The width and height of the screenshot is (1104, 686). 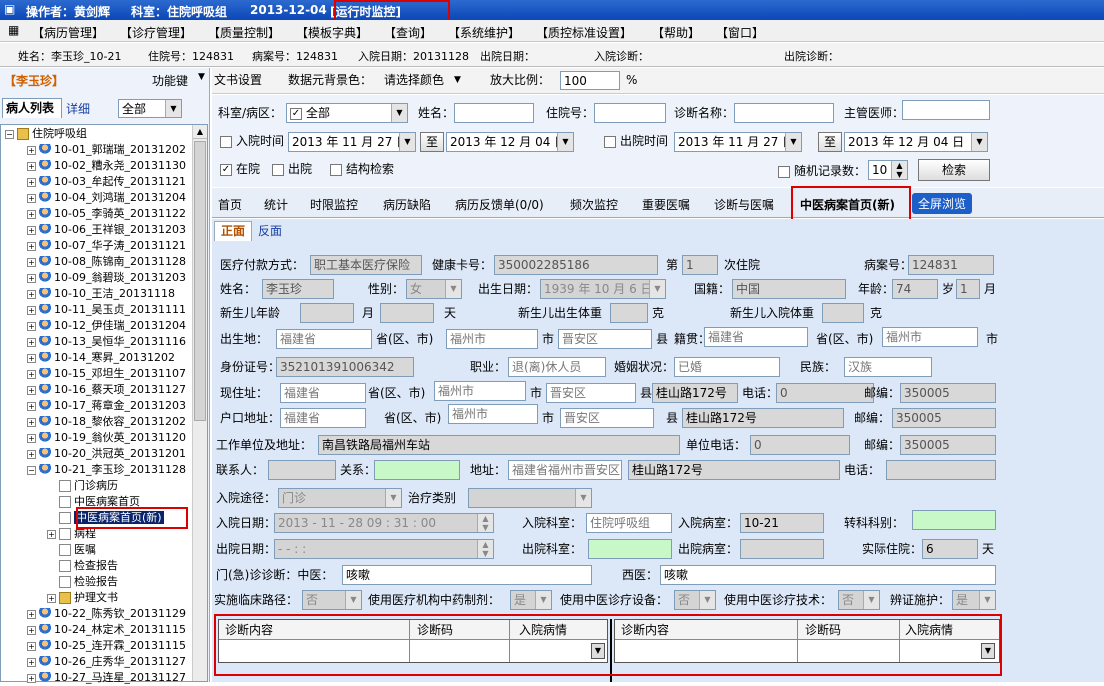 I want to click on id-field: 352101391006342, so click(x=345, y=367).